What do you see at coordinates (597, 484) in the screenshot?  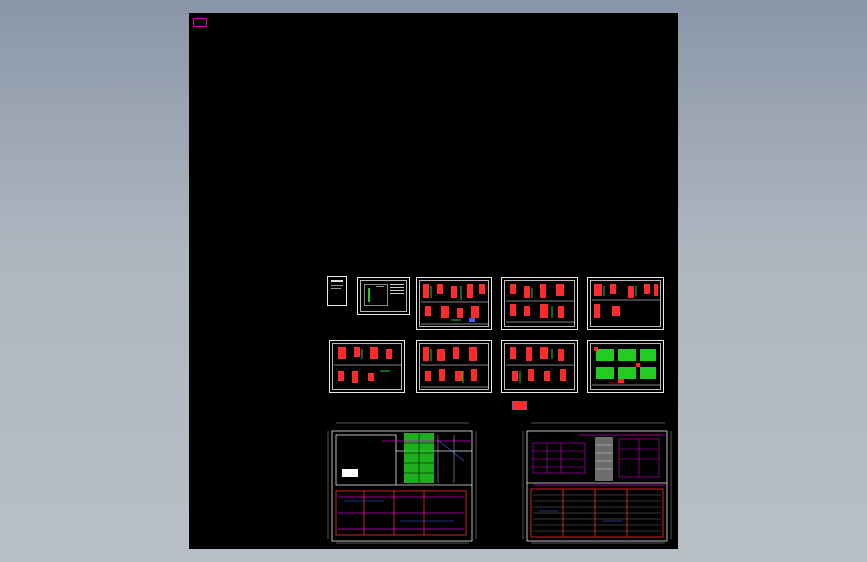 I see `floor-plan-right` at bounding box center [597, 484].